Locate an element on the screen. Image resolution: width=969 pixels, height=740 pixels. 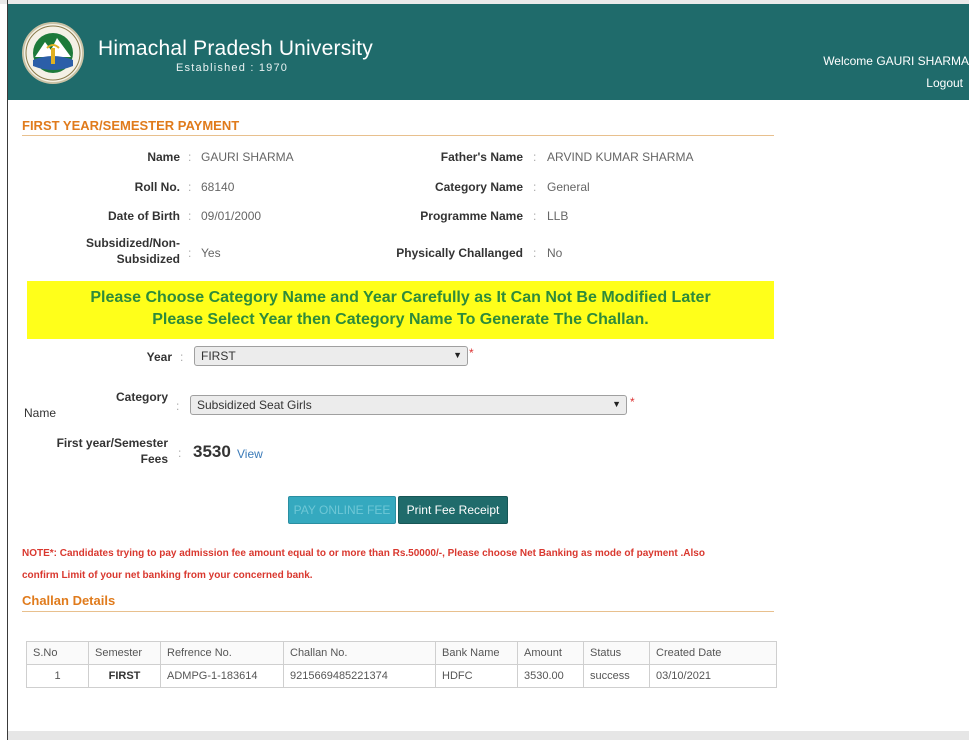
cell-reference-no: ADMPG-1-183614 is located at coordinates (222, 676).